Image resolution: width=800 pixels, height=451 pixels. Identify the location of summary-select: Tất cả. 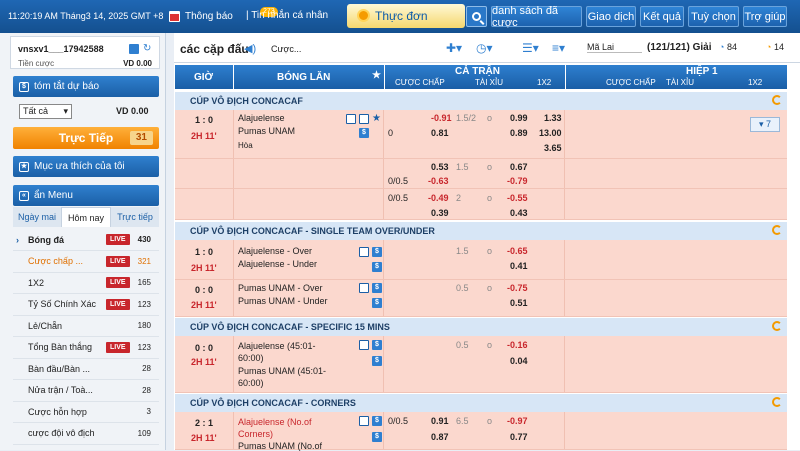
(45, 111).